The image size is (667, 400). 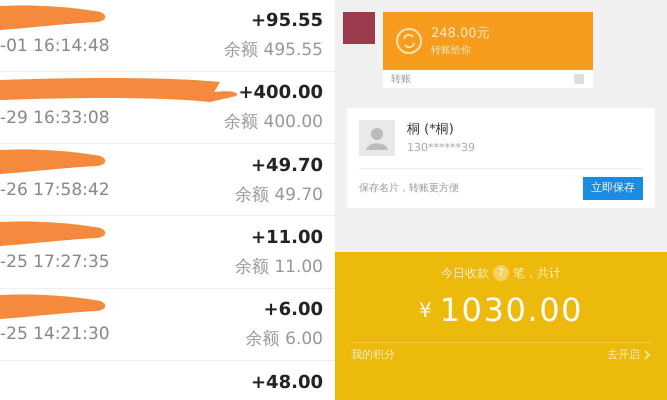 I want to click on contact-name: 桐 (*桐), so click(x=431, y=130).